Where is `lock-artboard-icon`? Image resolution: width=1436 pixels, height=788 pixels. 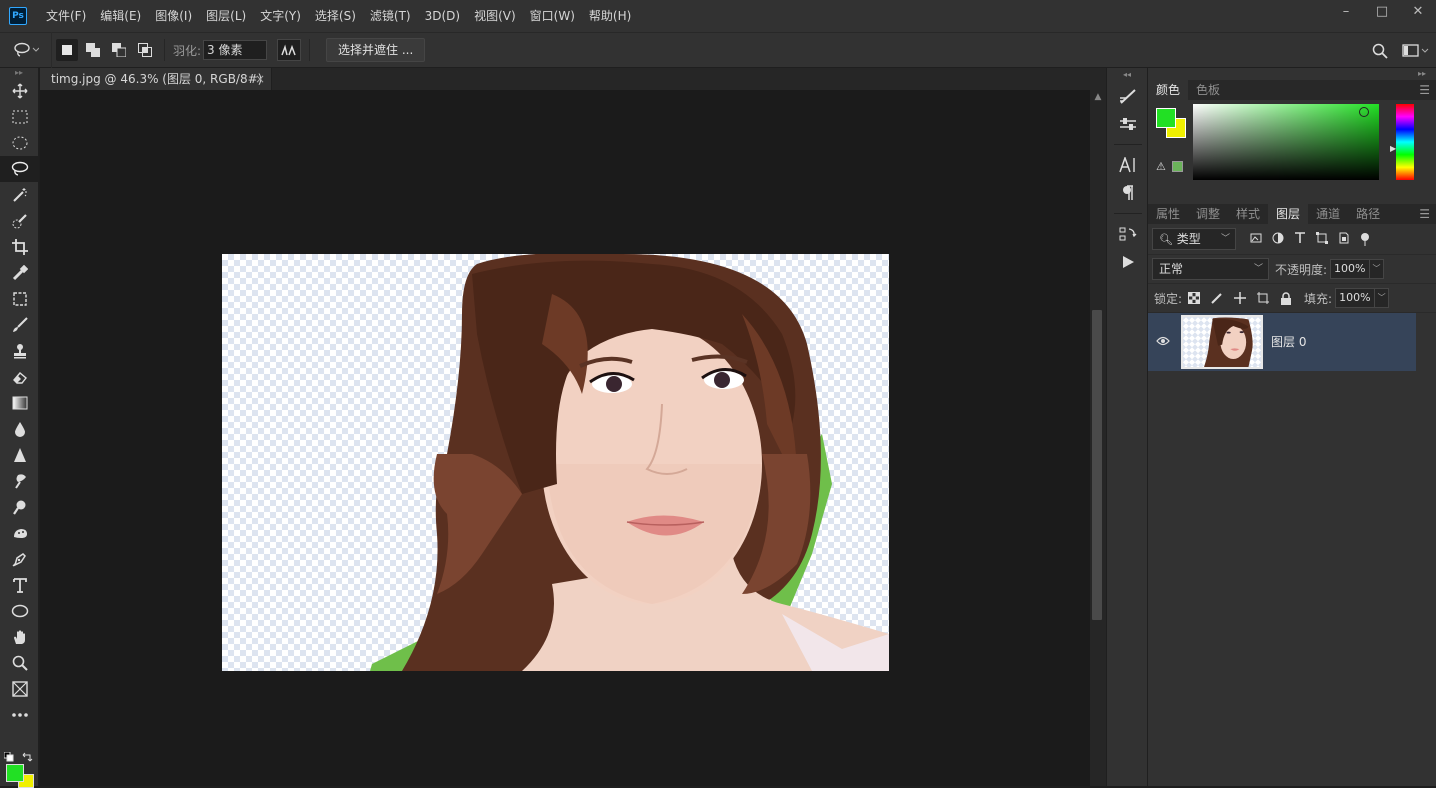 lock-artboard-icon is located at coordinates (1263, 298).